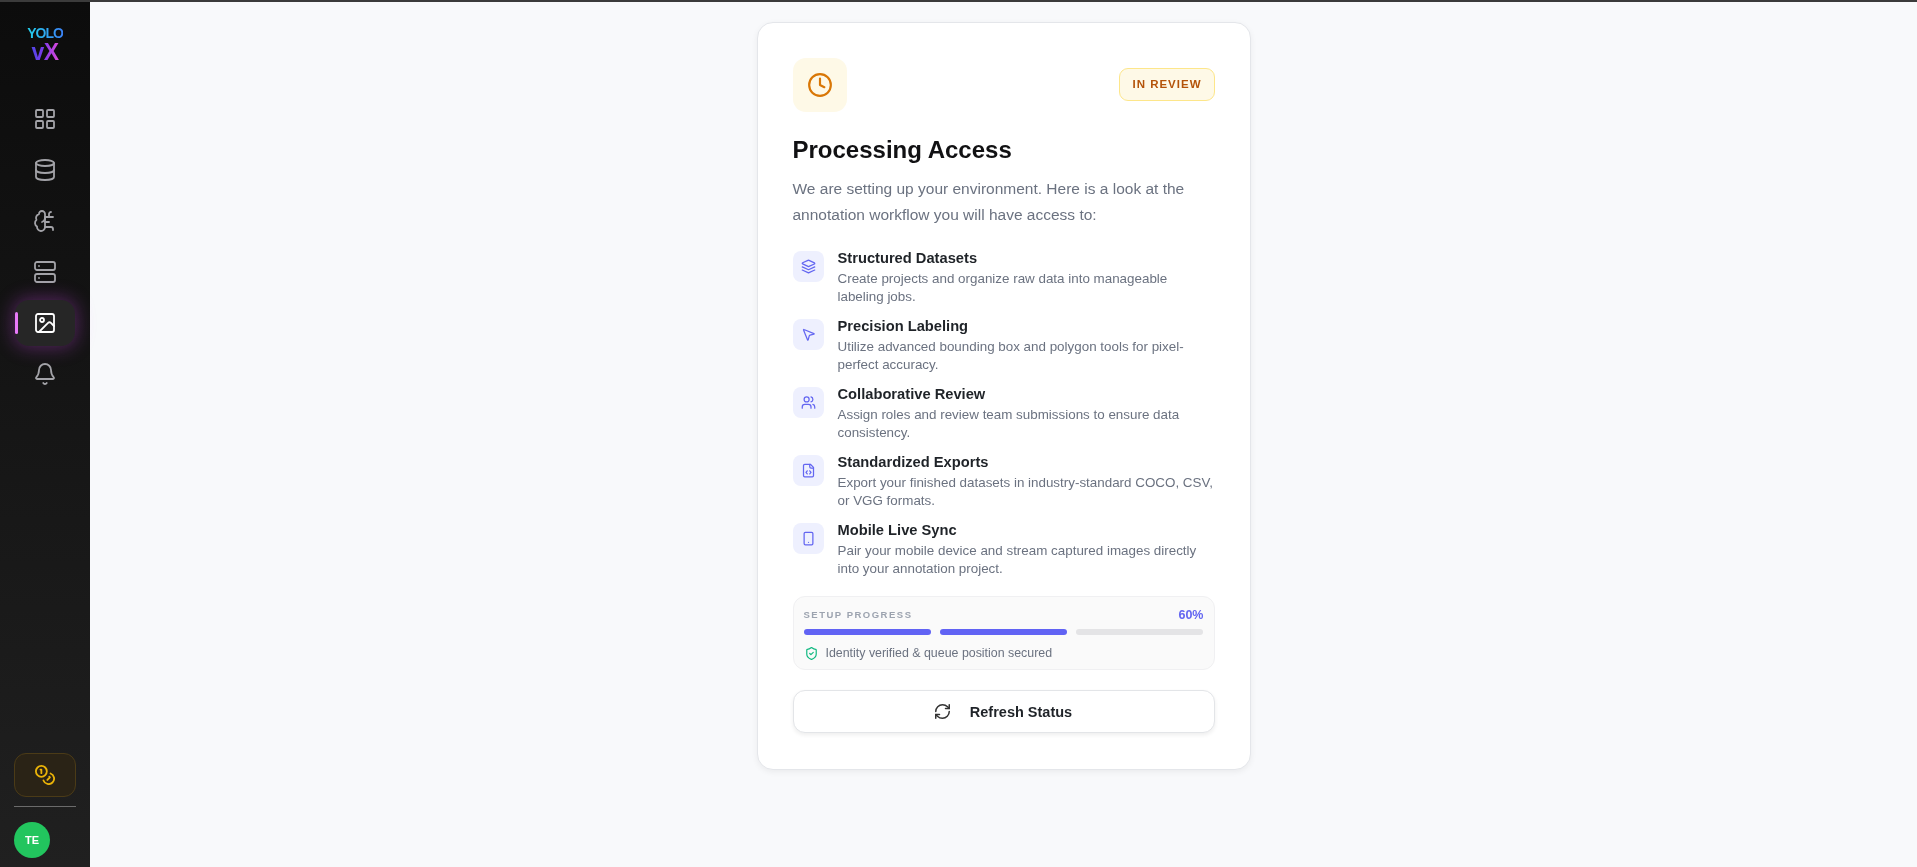  I want to click on clock-icon, so click(819, 85).